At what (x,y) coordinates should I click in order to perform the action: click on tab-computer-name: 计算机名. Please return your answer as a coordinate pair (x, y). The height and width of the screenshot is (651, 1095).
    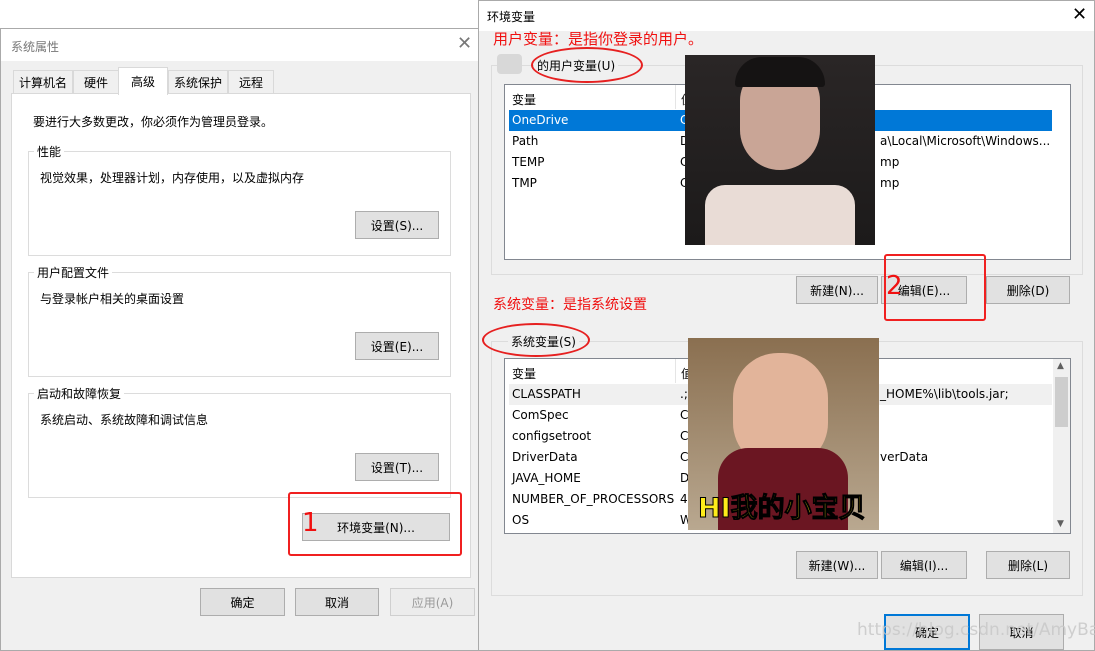
    Looking at the image, I should click on (43, 82).